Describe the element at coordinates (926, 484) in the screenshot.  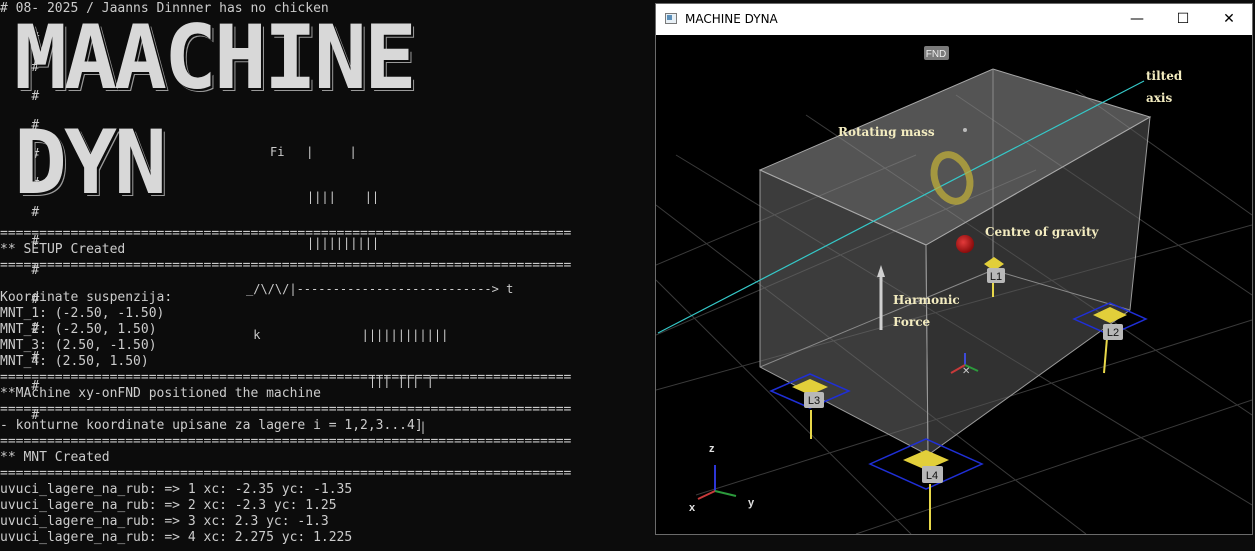
I see `mount-L4: L4` at that location.